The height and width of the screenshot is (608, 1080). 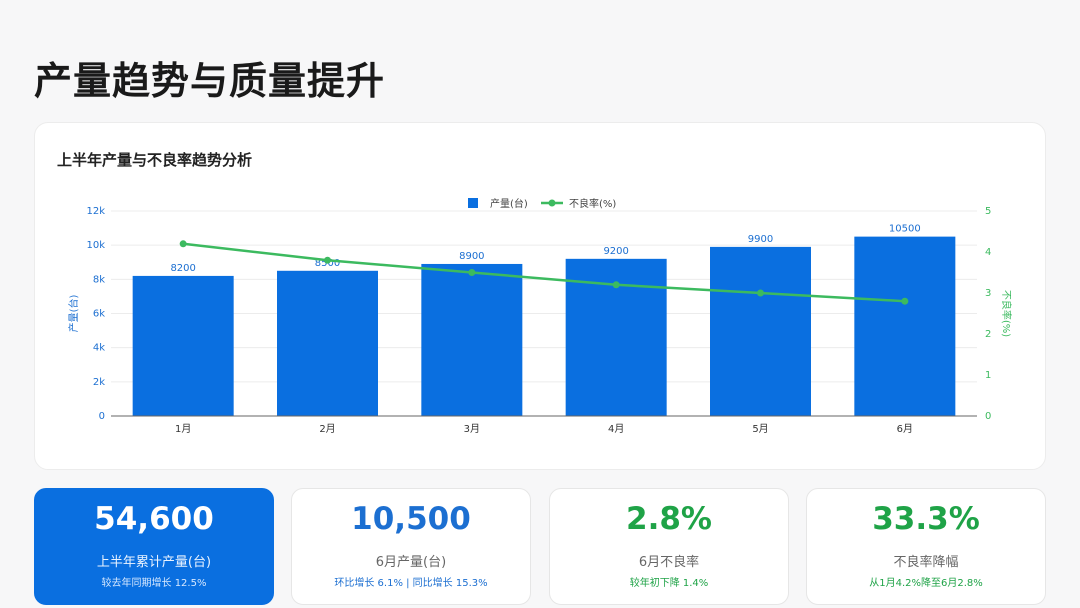 What do you see at coordinates (411, 519) in the screenshot?
I see `kpi-value: 10,500` at bounding box center [411, 519].